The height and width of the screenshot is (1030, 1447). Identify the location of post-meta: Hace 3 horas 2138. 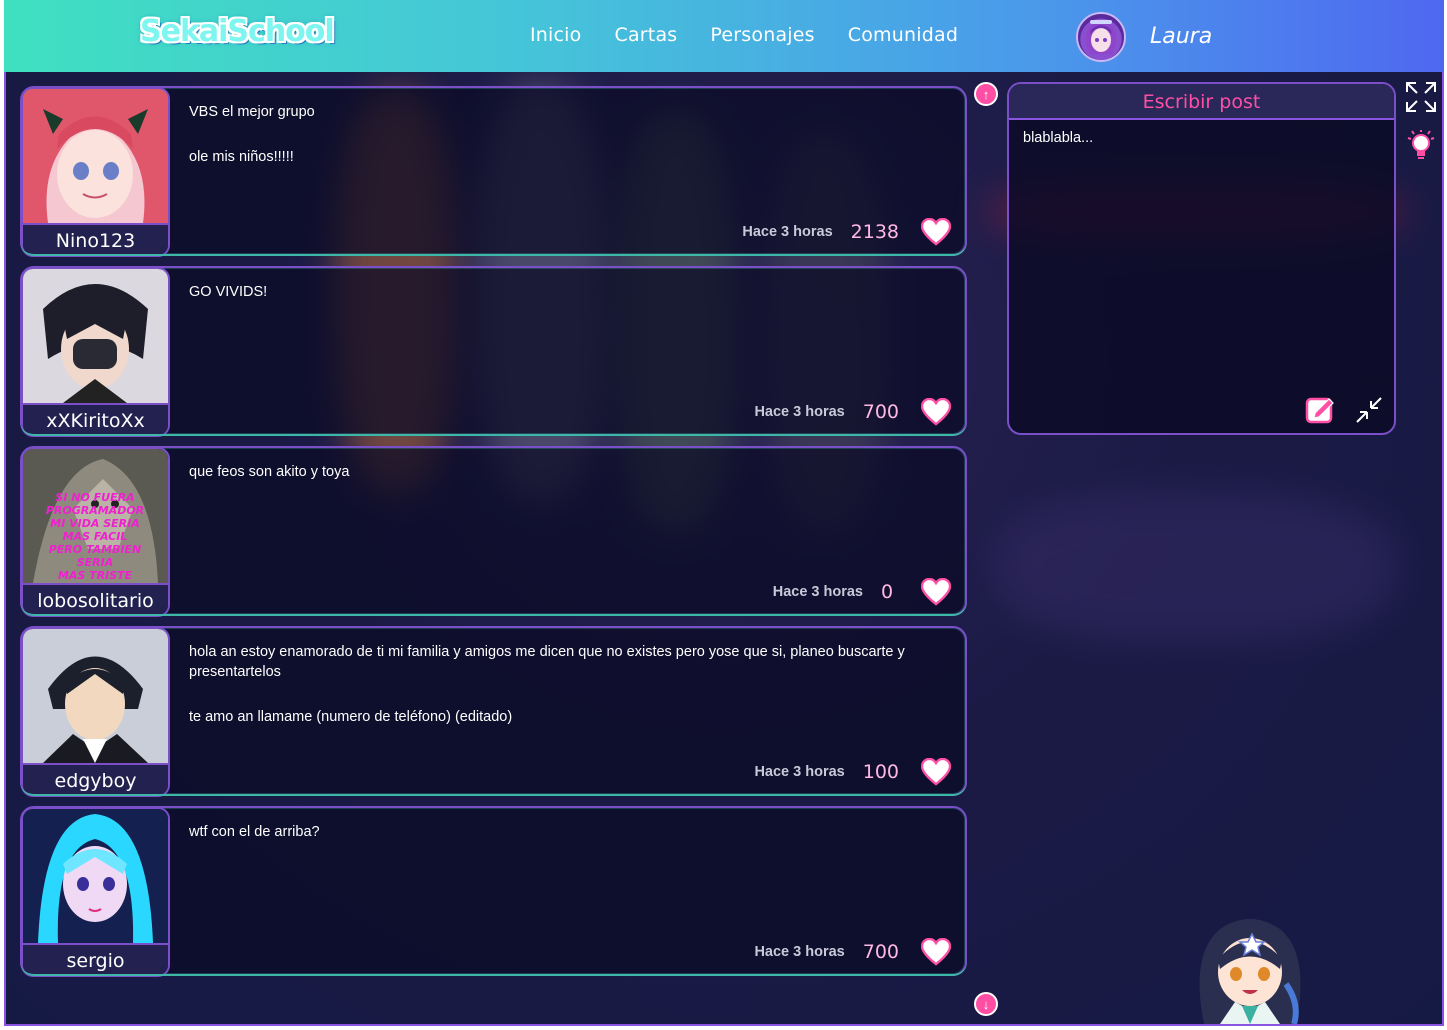
(846, 232).